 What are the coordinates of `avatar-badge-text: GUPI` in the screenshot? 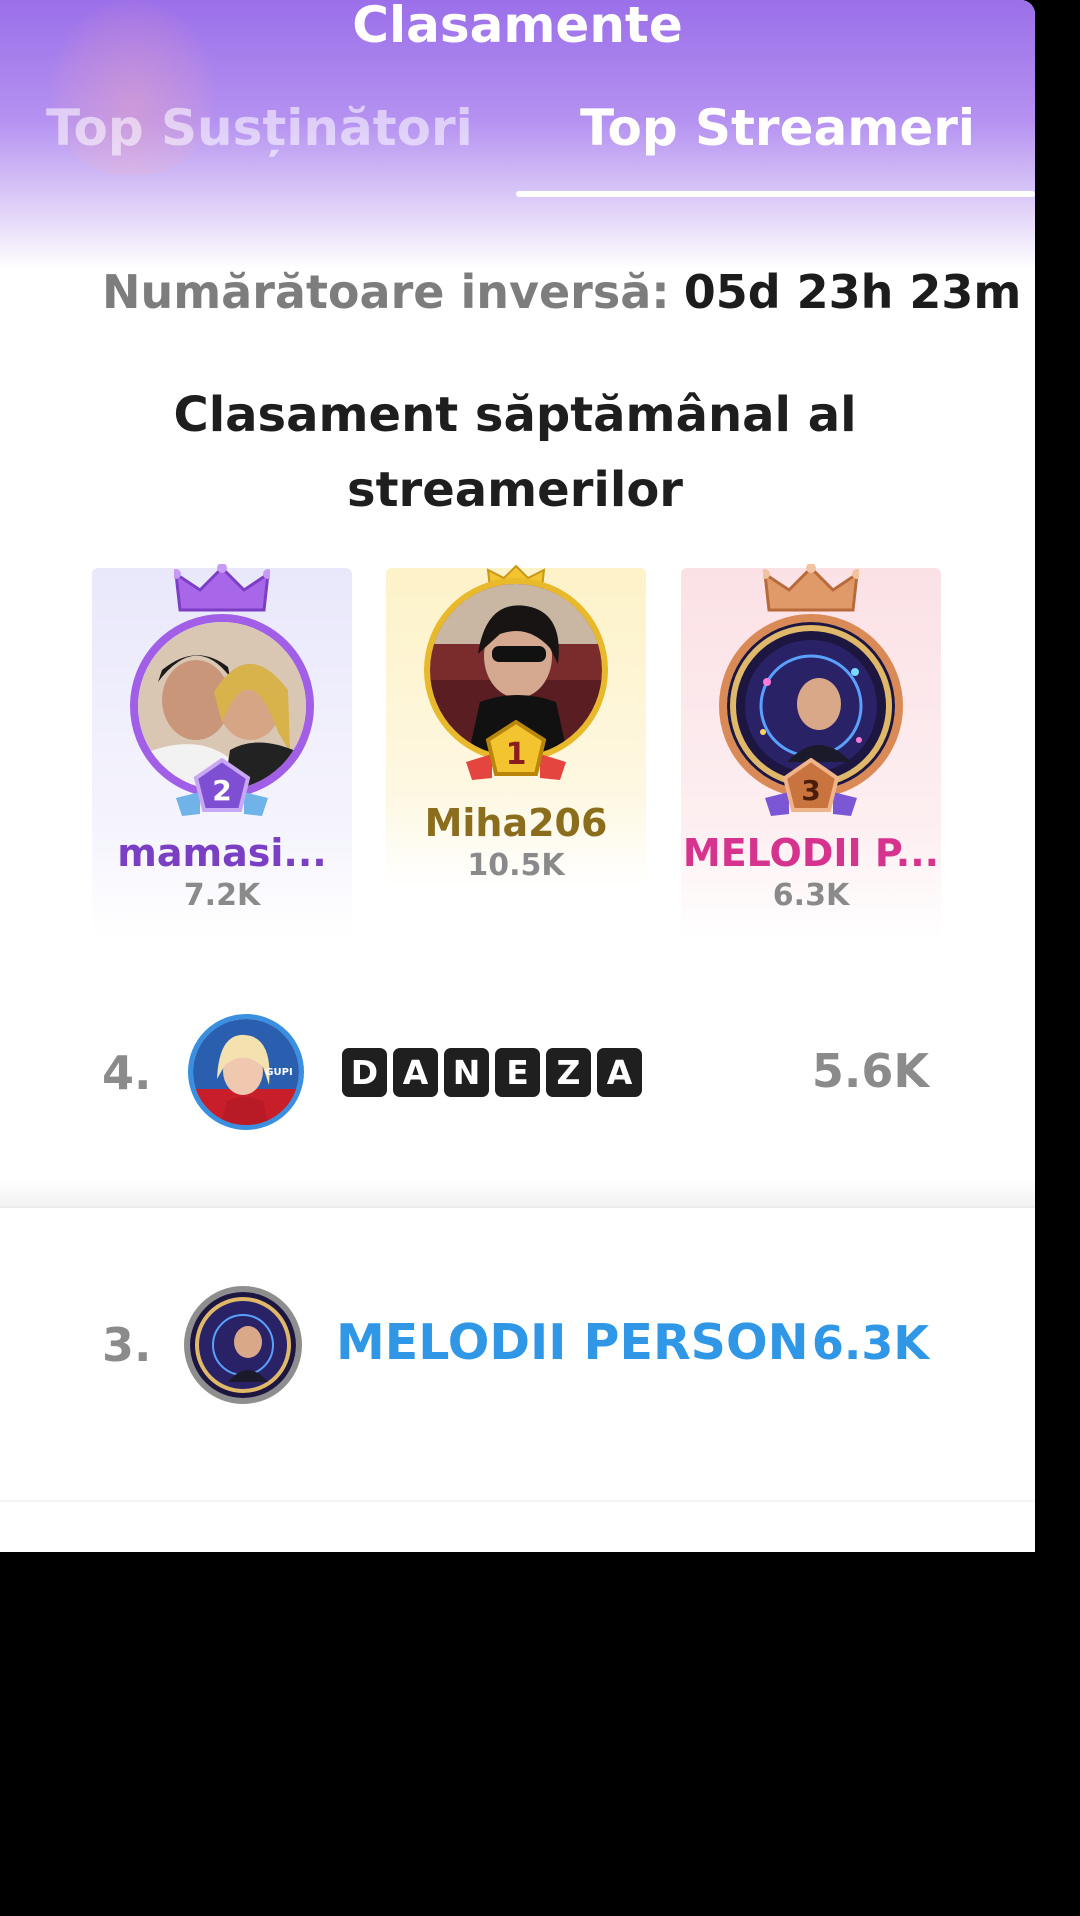 It's located at (278, 1072).